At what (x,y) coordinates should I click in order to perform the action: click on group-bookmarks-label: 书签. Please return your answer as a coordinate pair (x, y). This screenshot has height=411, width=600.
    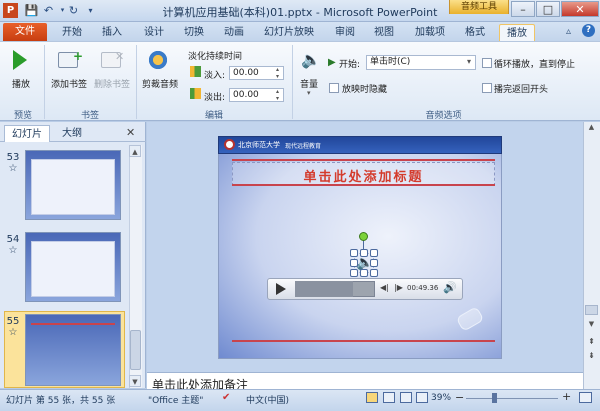
    Looking at the image, I should click on (89, 116).